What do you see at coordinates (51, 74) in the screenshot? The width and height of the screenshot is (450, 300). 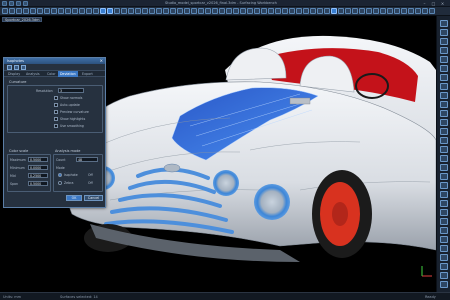 I see `tab-color: Color` at bounding box center [51, 74].